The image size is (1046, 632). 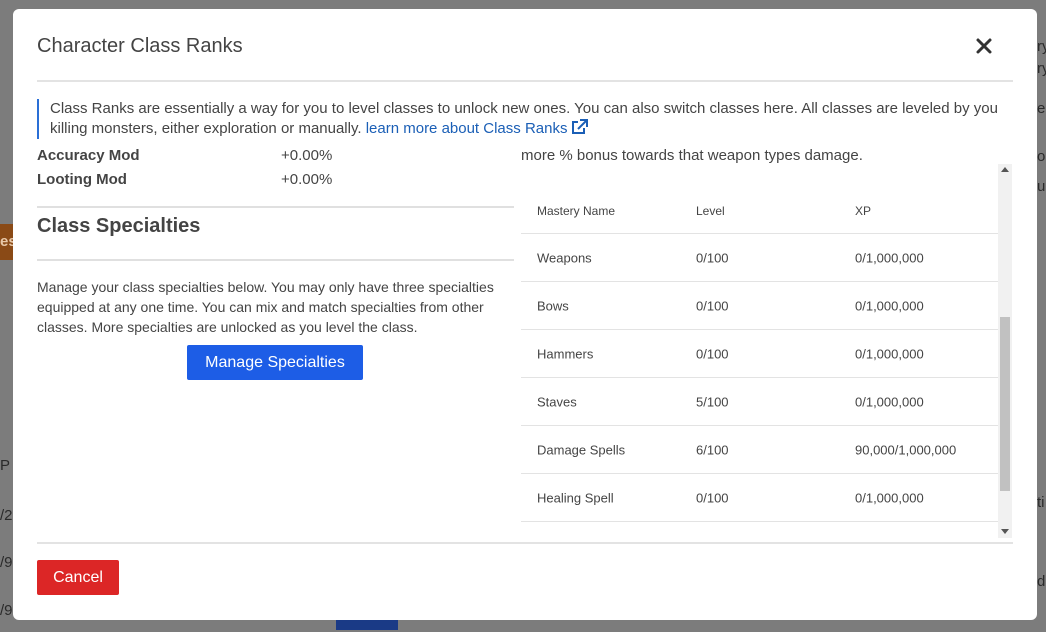 I want to click on stat-label: Looting Mod, so click(x=82, y=179).